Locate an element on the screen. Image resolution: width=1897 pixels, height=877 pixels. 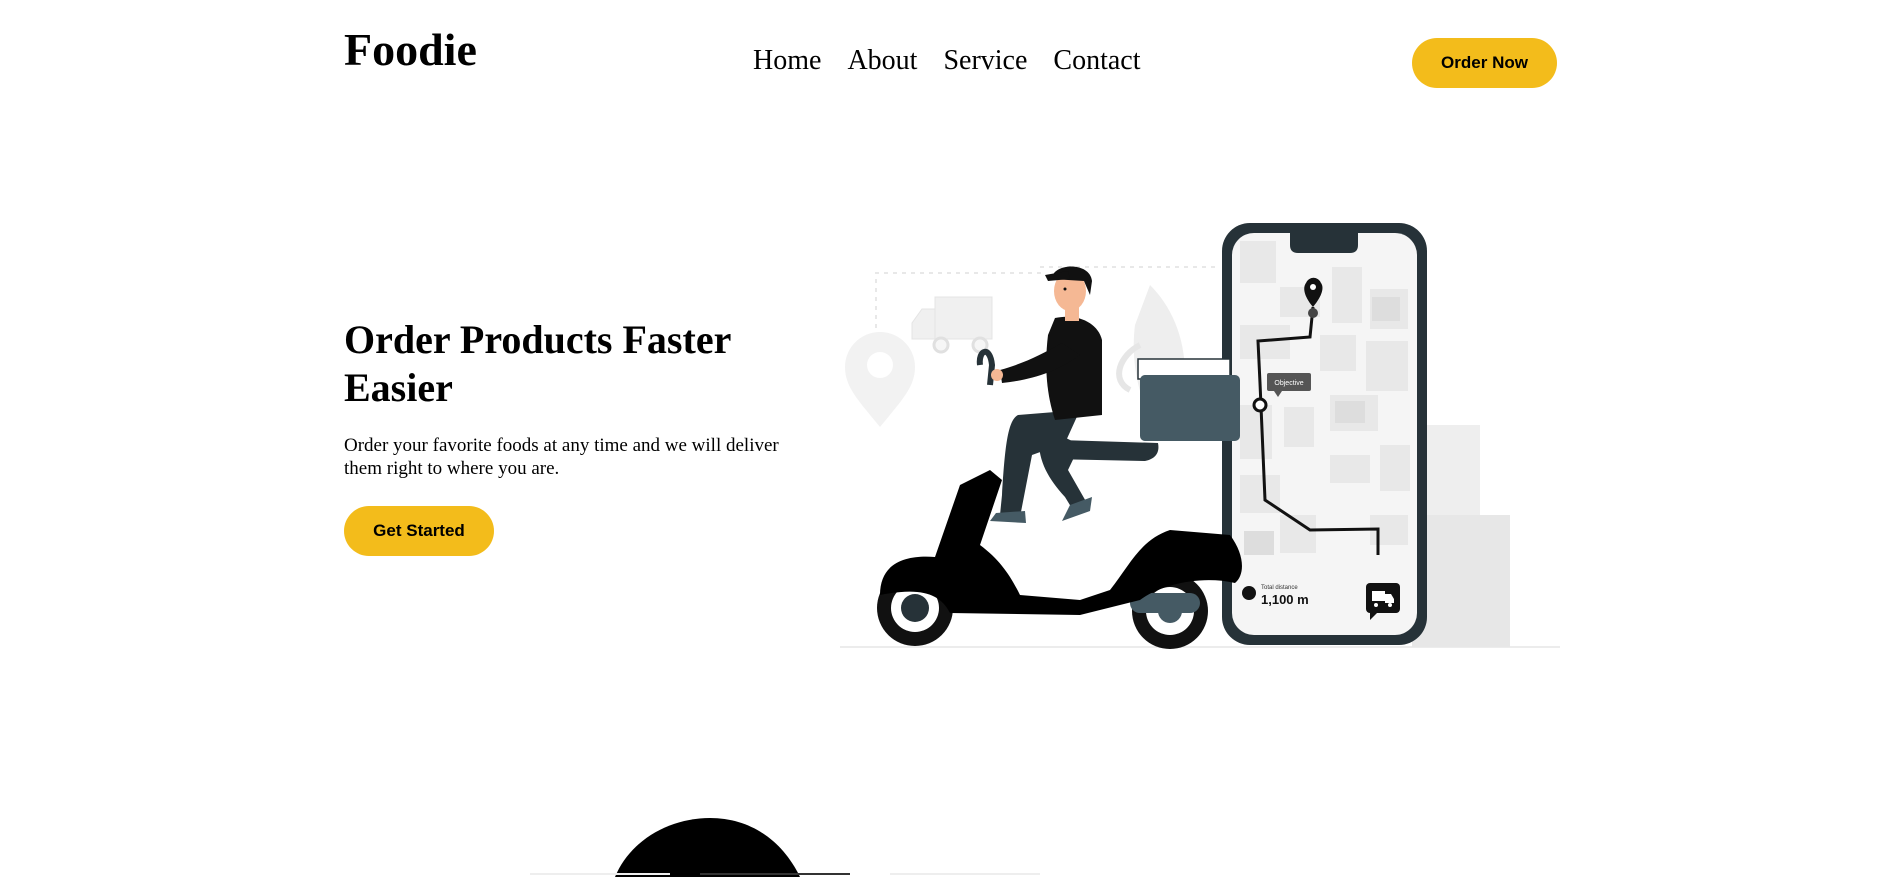
next-section-illustration is located at coordinates (785, 847).